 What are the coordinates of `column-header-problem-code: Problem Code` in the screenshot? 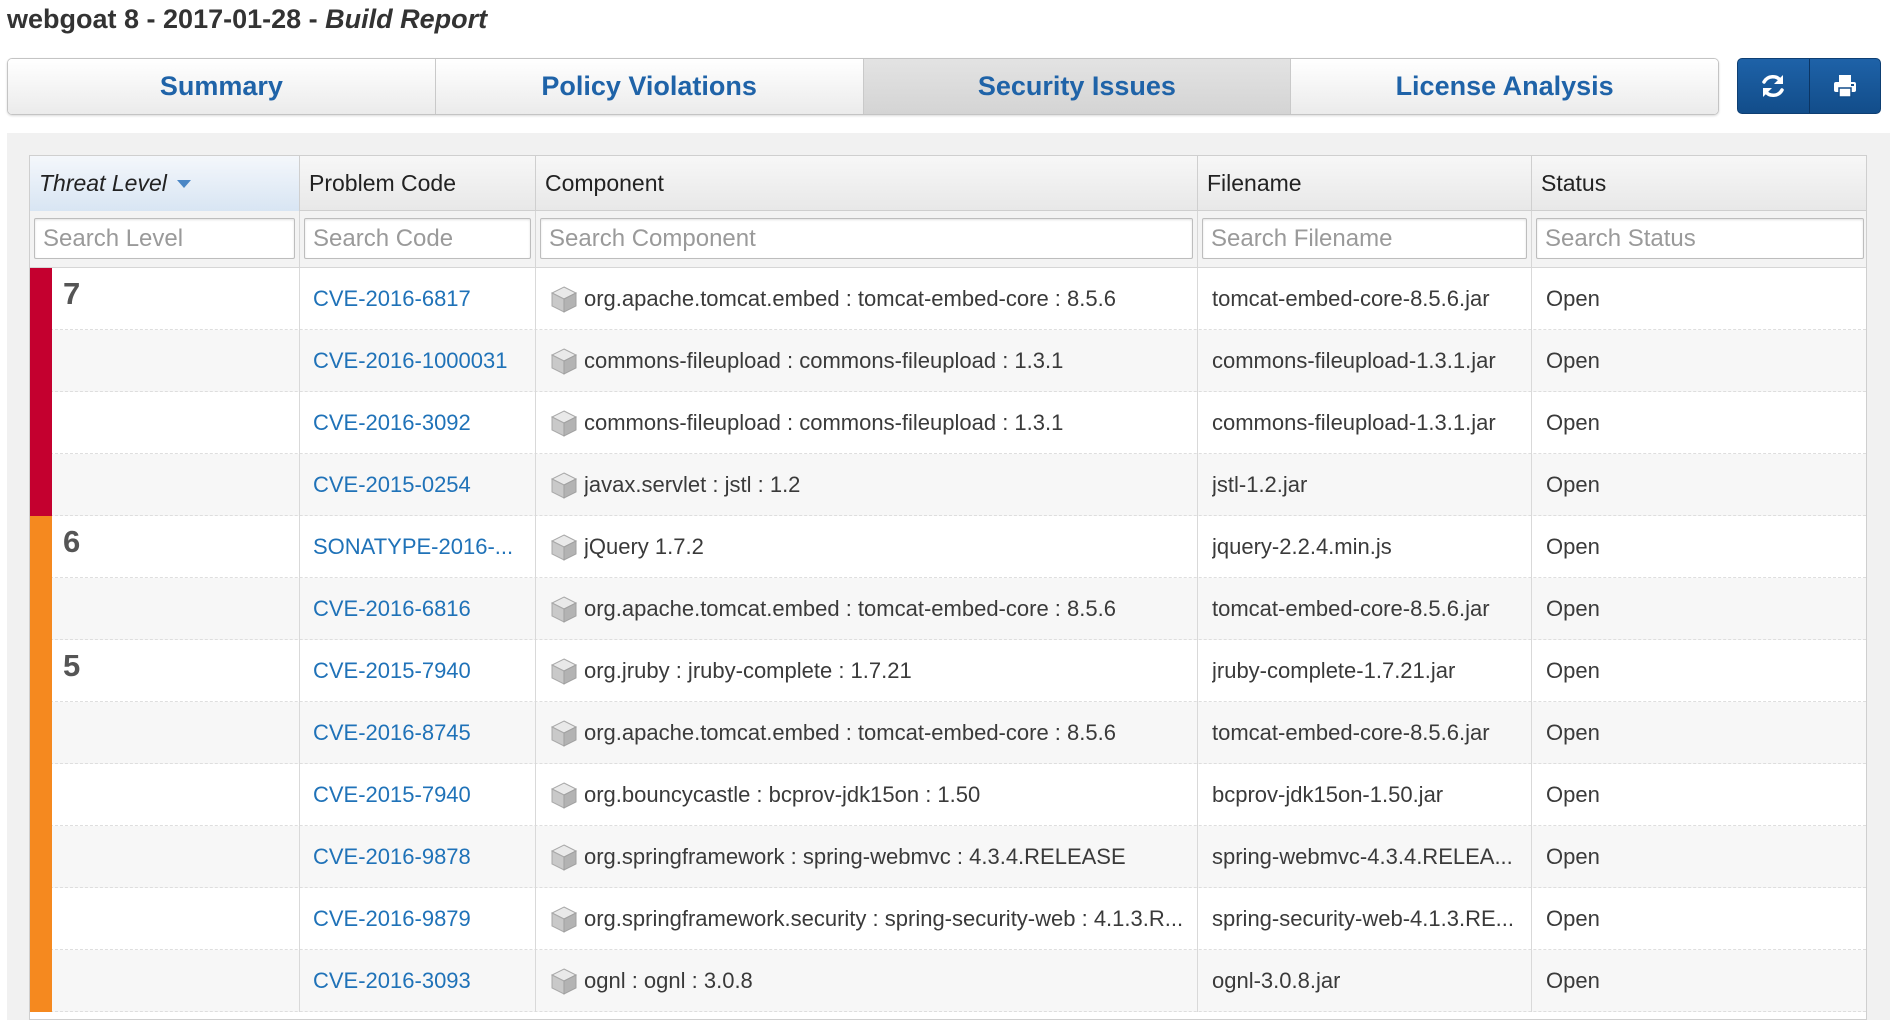 It's located at (418, 183).